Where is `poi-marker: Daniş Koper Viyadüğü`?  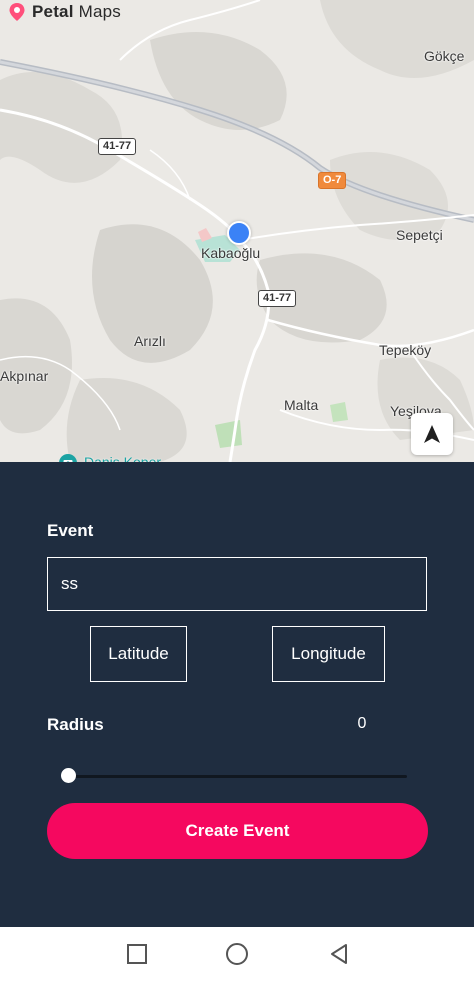 poi-marker: Daniş Koper Viyadüğü is located at coordinates (109, 450).